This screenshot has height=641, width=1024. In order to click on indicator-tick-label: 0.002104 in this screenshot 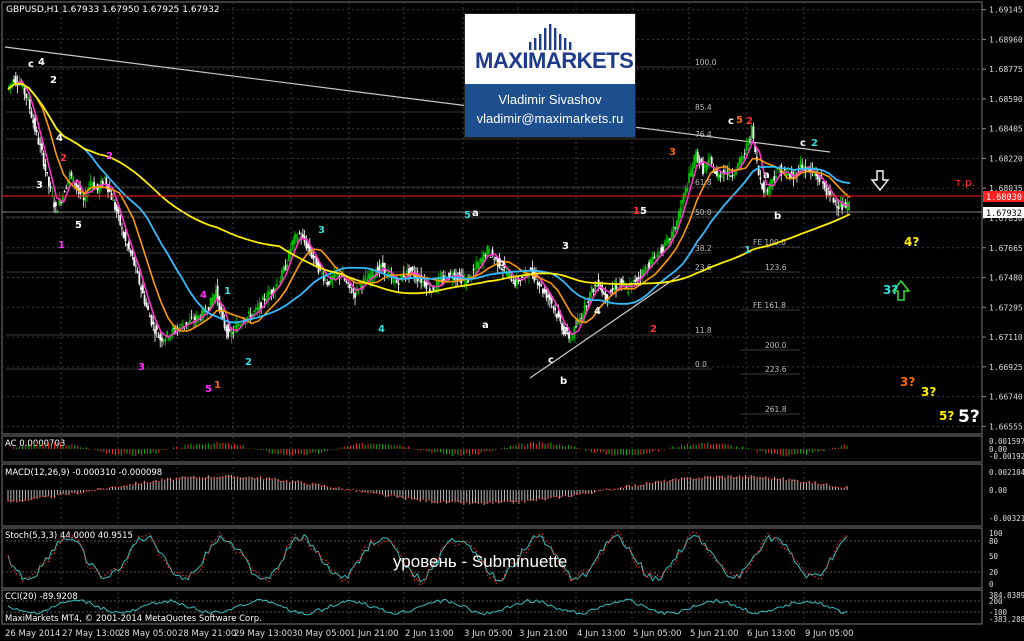, I will do `click(1006, 472)`.